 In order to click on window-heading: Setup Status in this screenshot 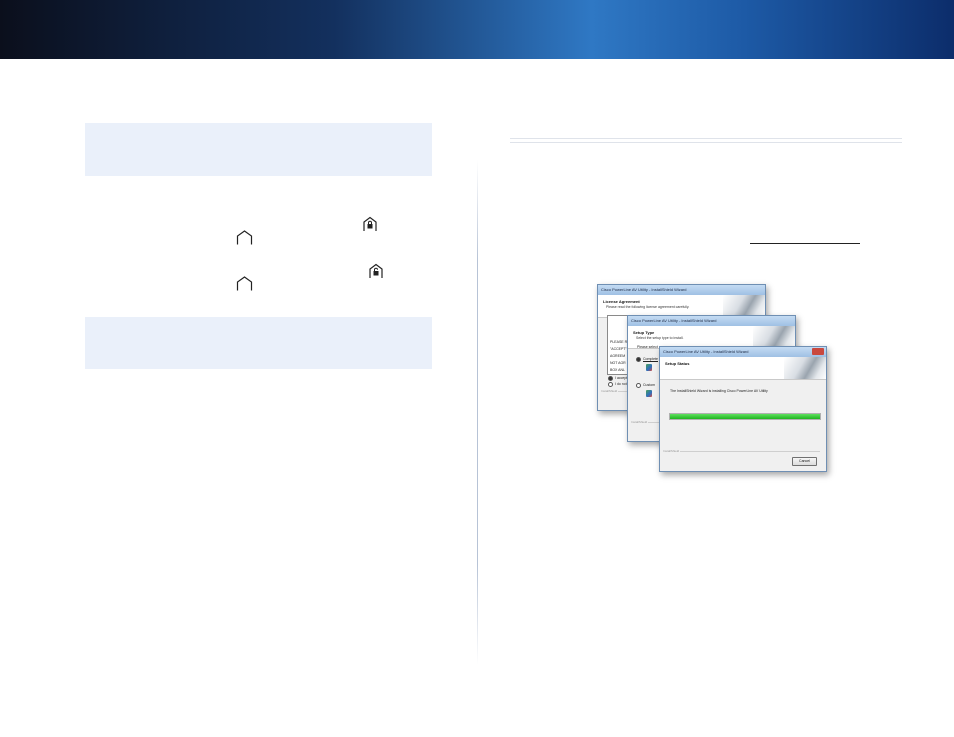, I will do `click(677, 363)`.